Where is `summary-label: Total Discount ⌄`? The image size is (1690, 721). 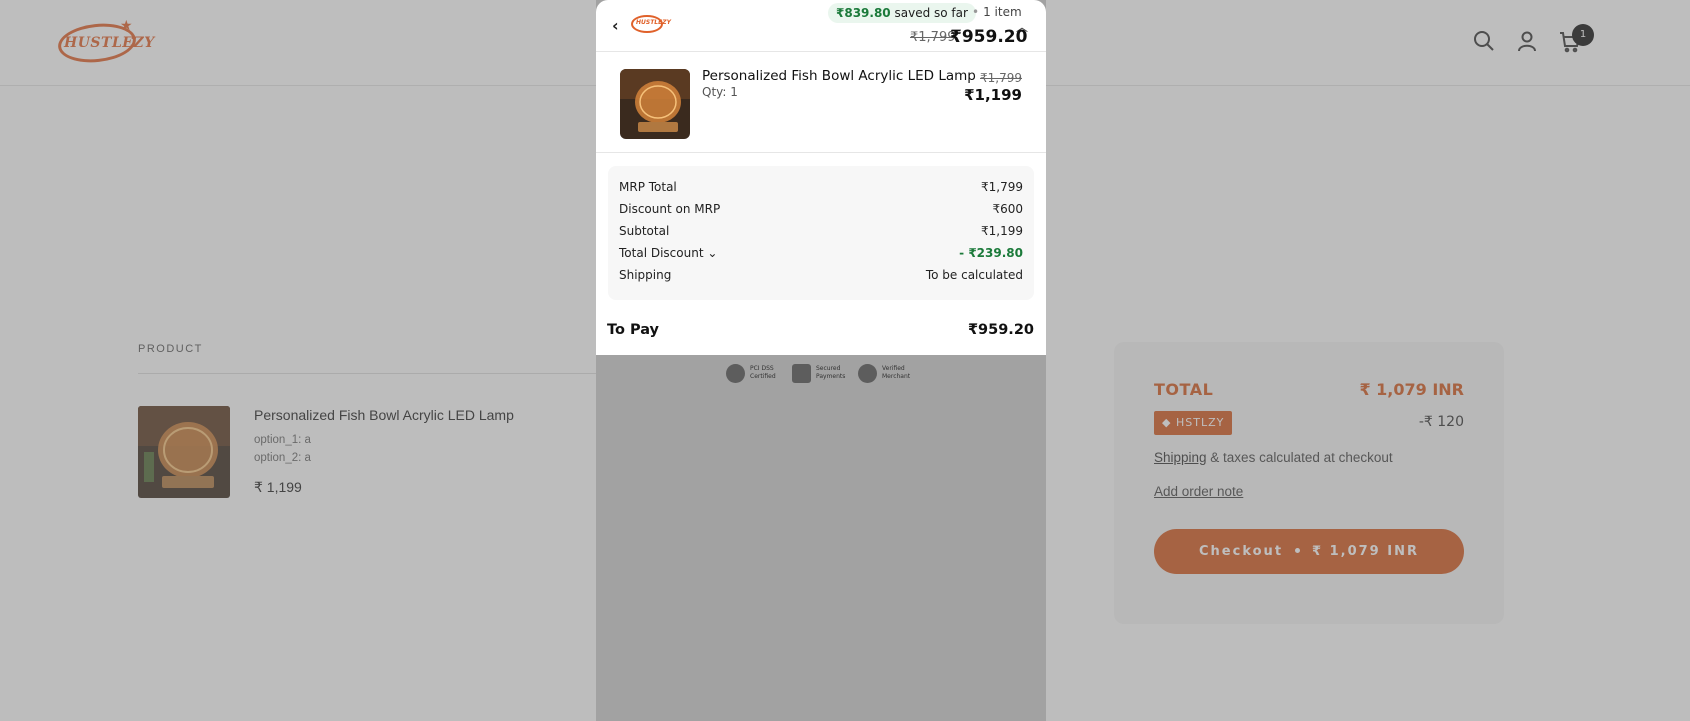
summary-label: Total Discount ⌄ is located at coordinates (668, 253).